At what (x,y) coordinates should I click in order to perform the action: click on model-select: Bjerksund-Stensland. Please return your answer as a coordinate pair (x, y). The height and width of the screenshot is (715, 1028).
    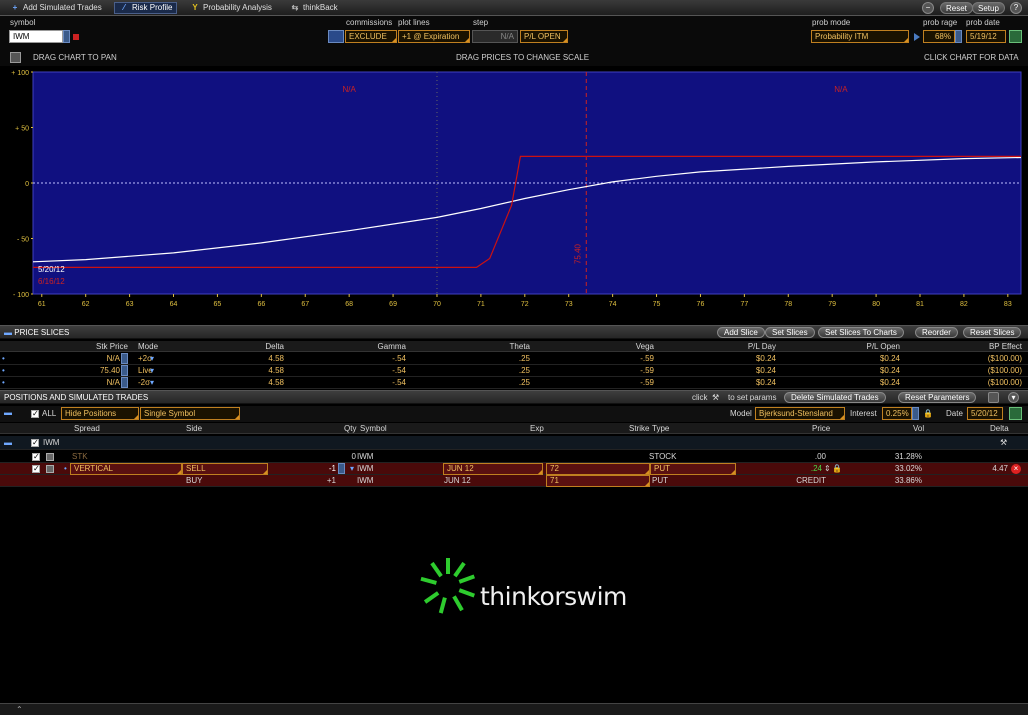
    Looking at the image, I should click on (800, 413).